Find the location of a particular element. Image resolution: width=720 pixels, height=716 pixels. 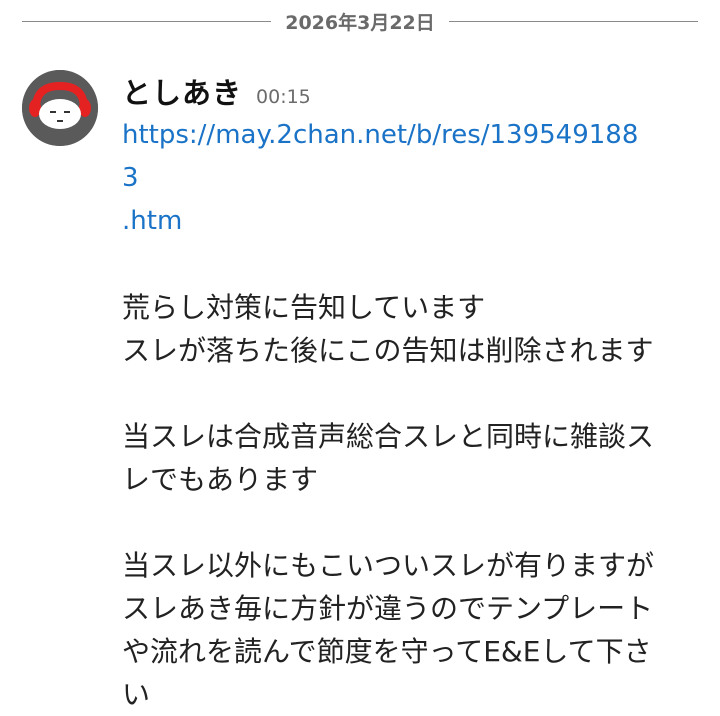

message-header: としあき 00:15 is located at coordinates (412, 94).